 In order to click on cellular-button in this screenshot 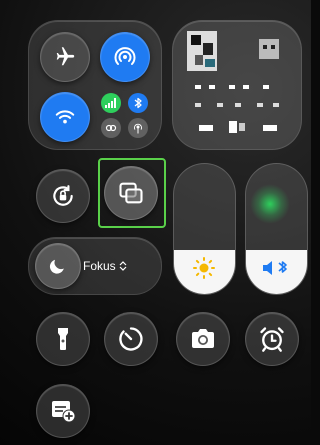, I will do `click(111, 103)`.